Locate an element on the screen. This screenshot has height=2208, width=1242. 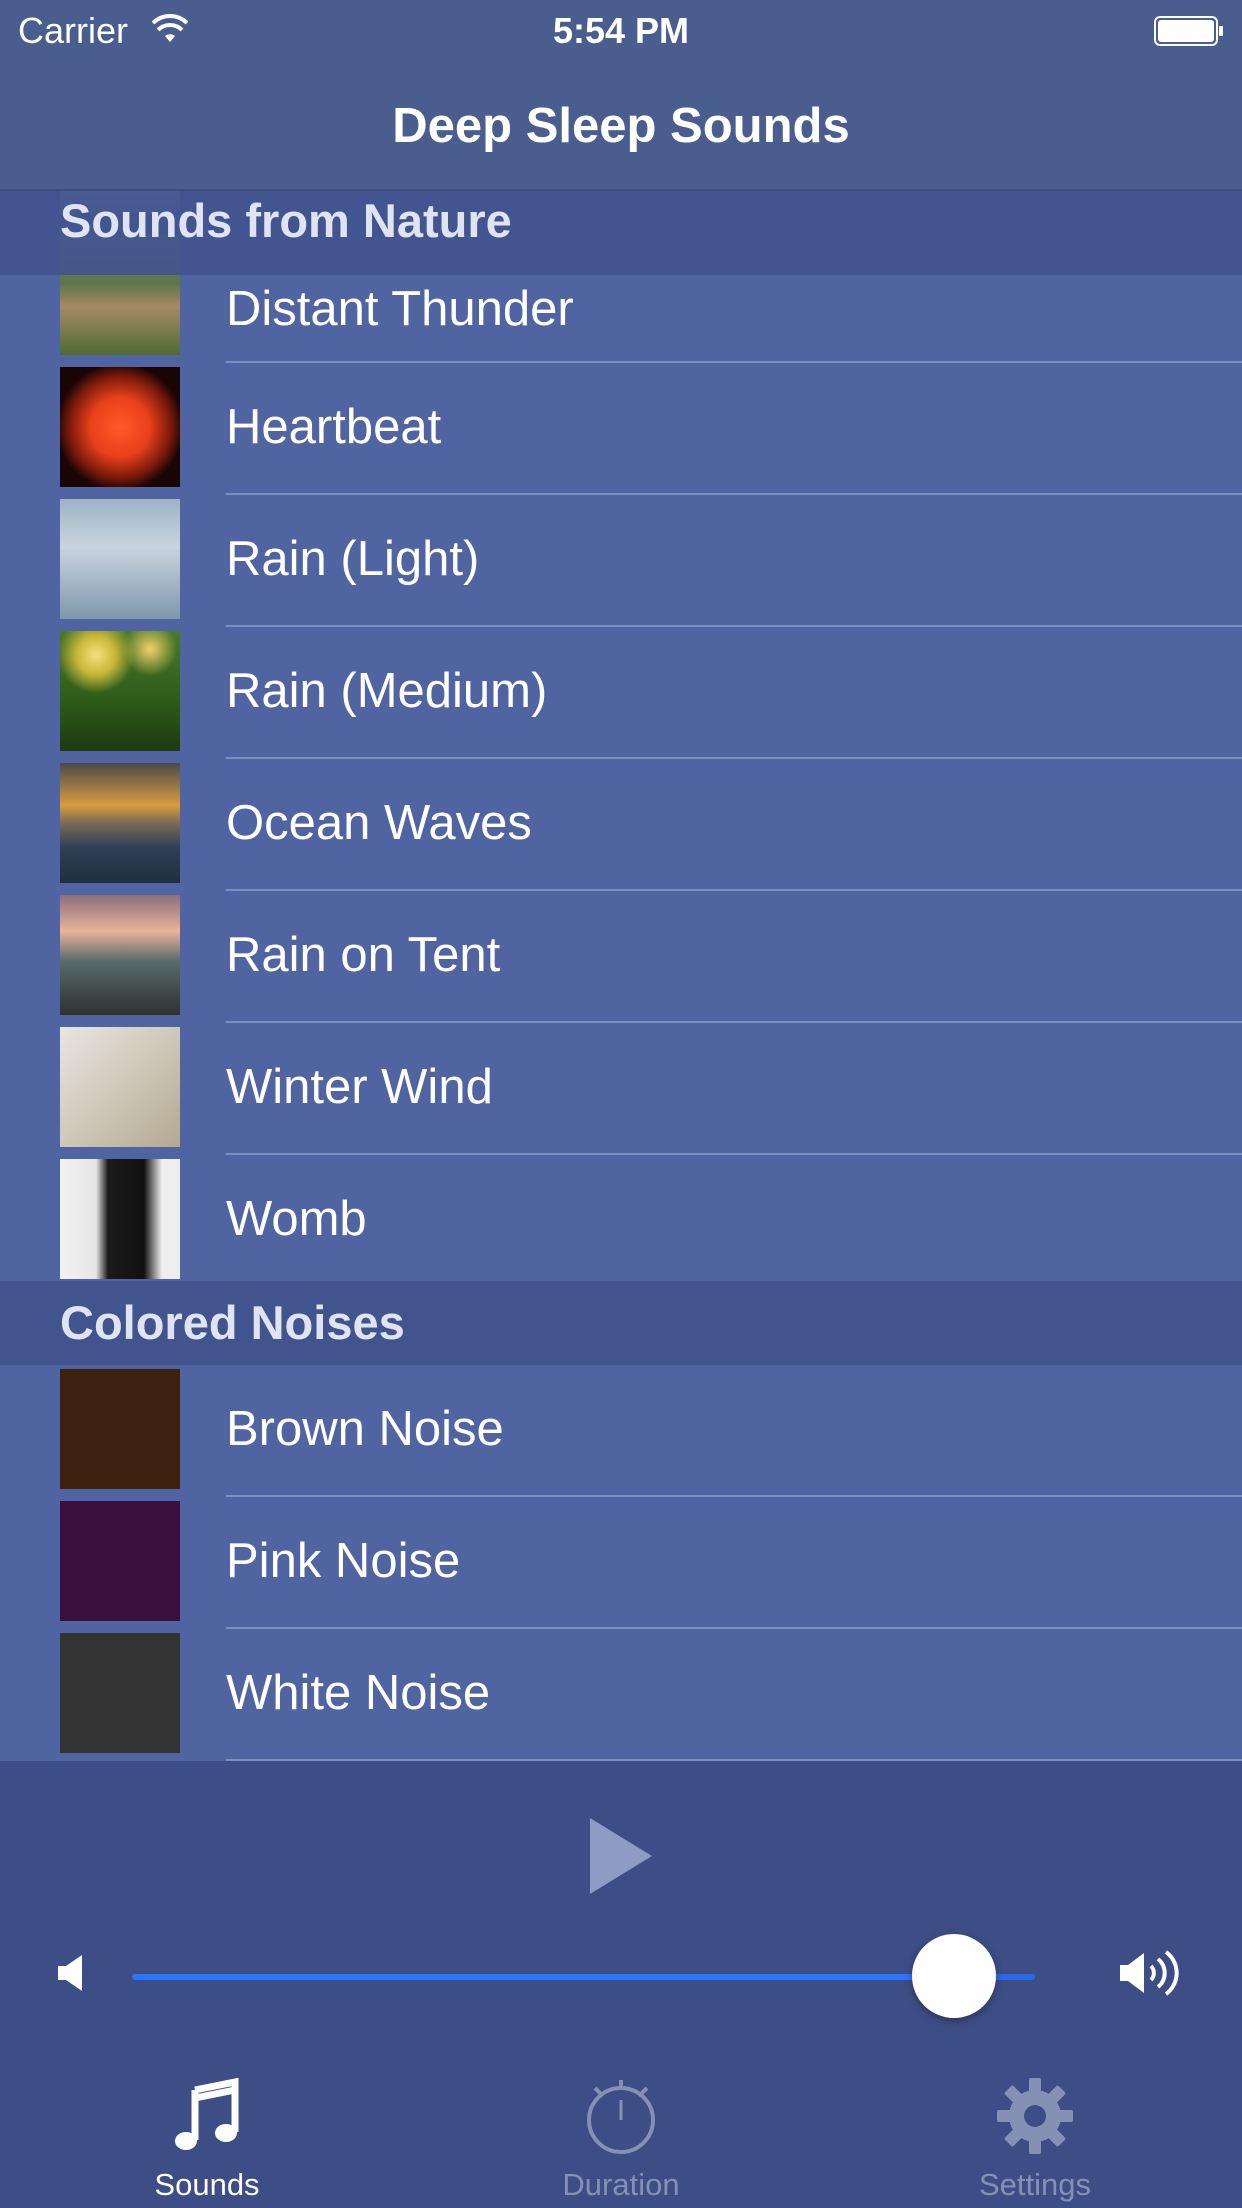
volume-slider is located at coordinates (583, 1977).